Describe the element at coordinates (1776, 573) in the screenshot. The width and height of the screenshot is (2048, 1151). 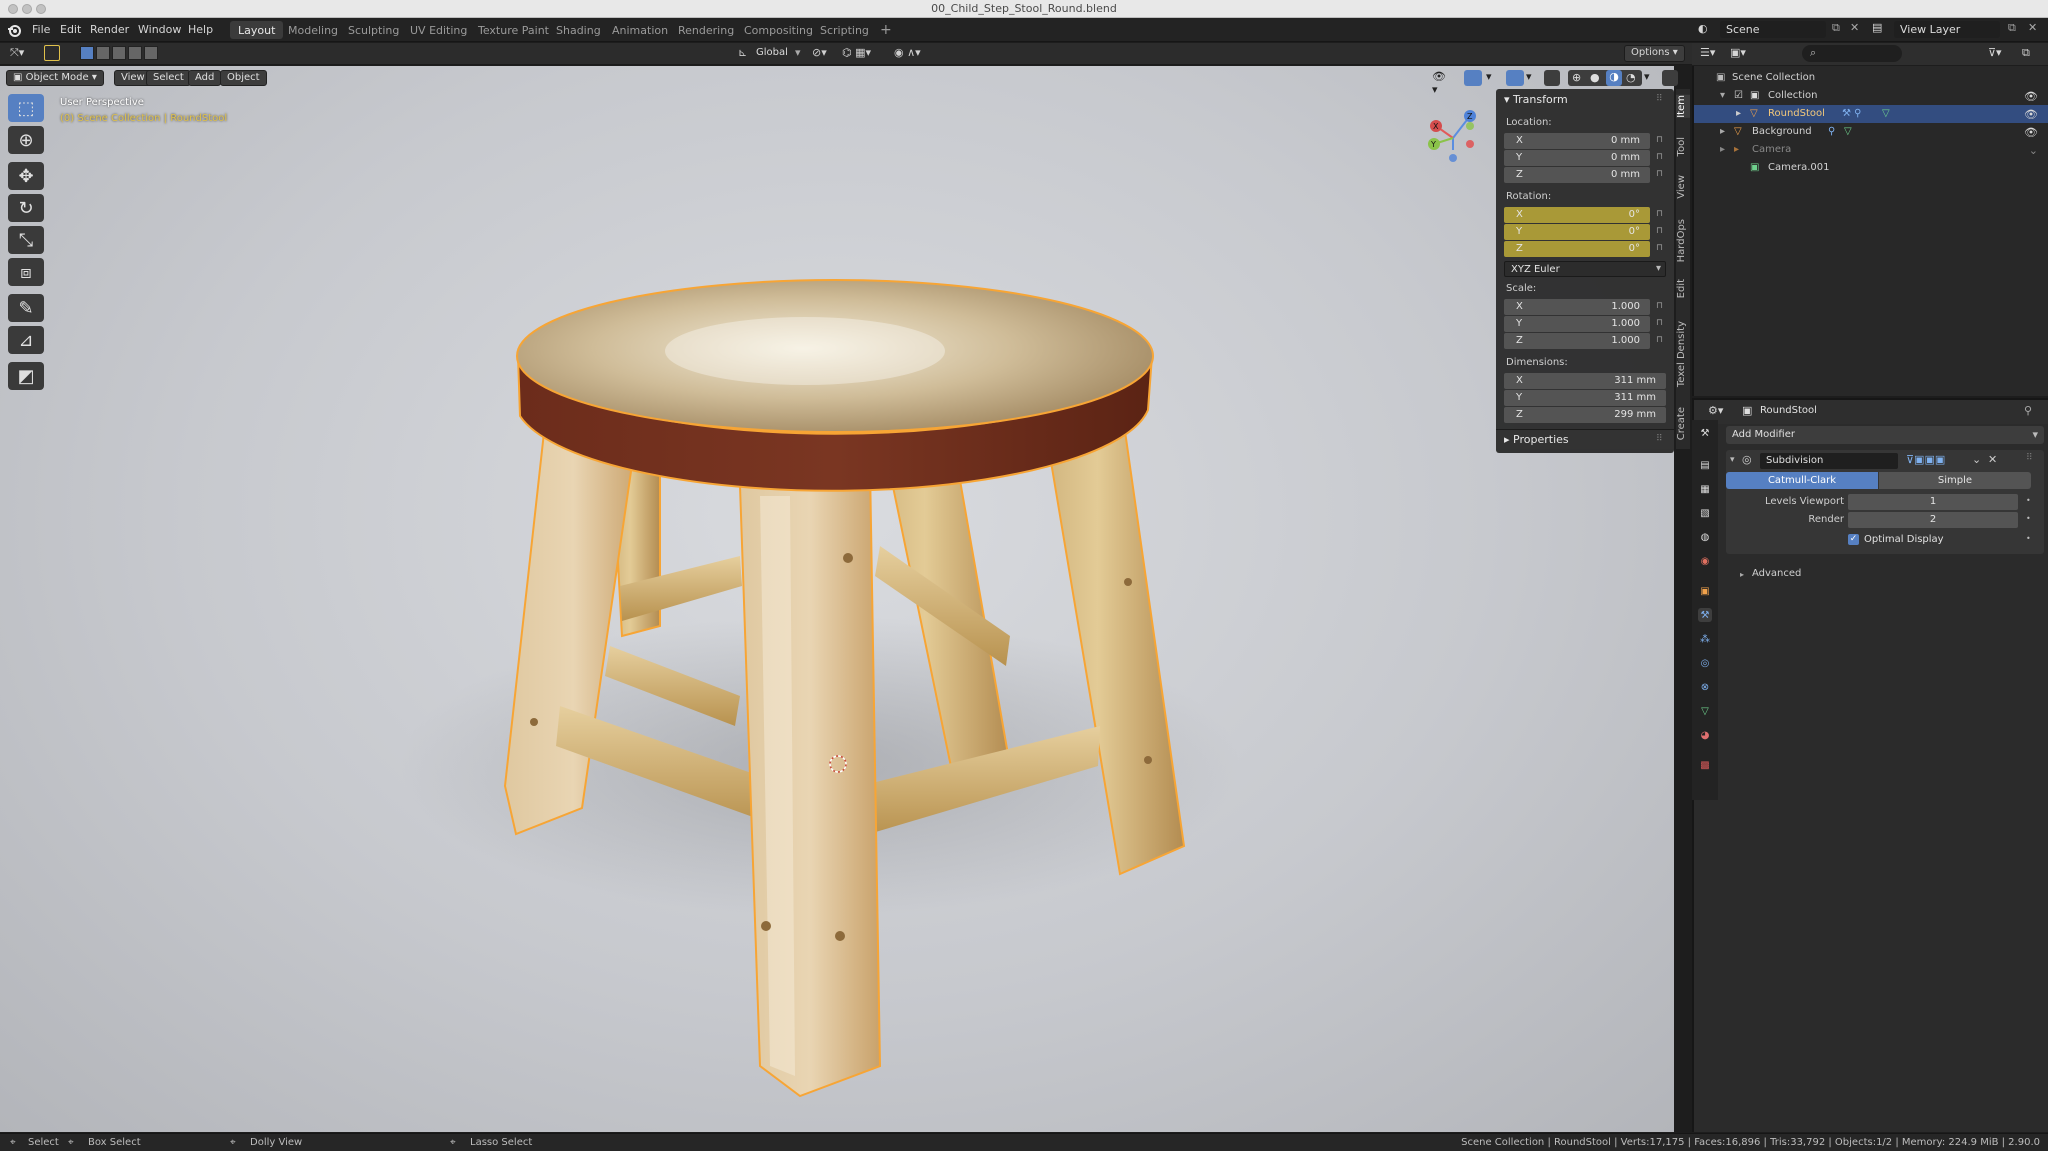
I see `advanced-subpanel: Advanced` at that location.